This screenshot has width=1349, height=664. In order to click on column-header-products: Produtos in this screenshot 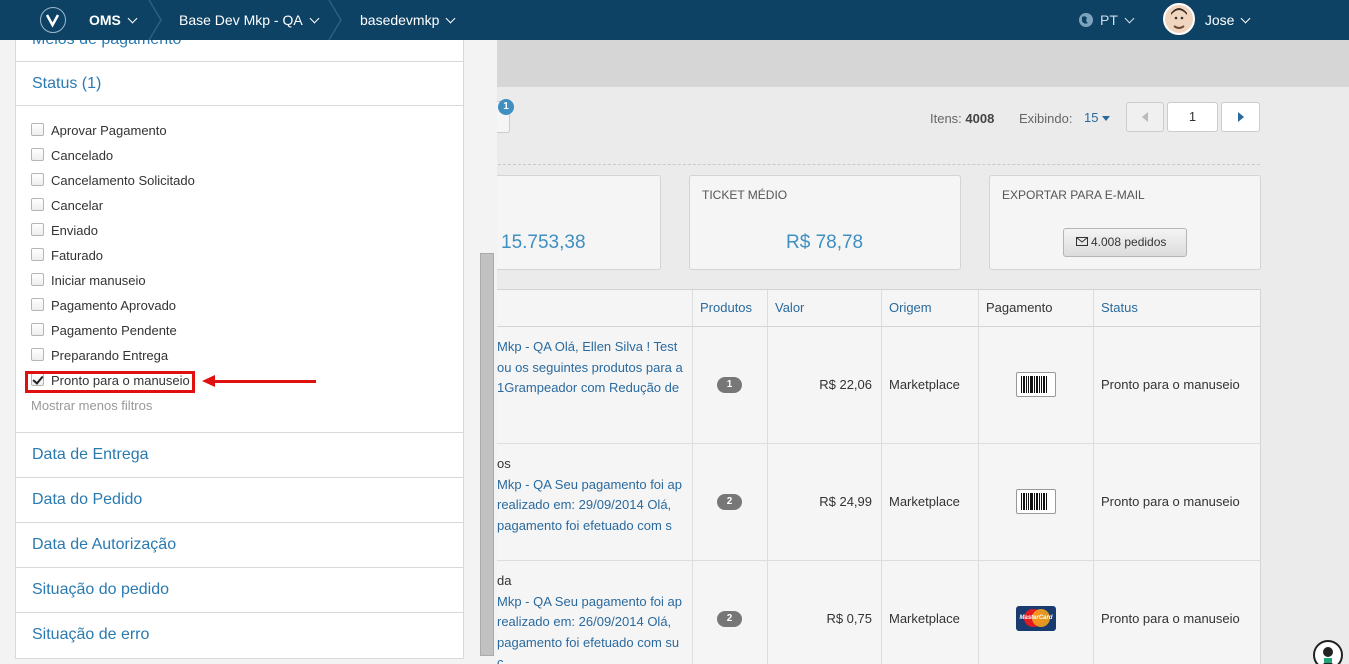, I will do `click(730, 308)`.